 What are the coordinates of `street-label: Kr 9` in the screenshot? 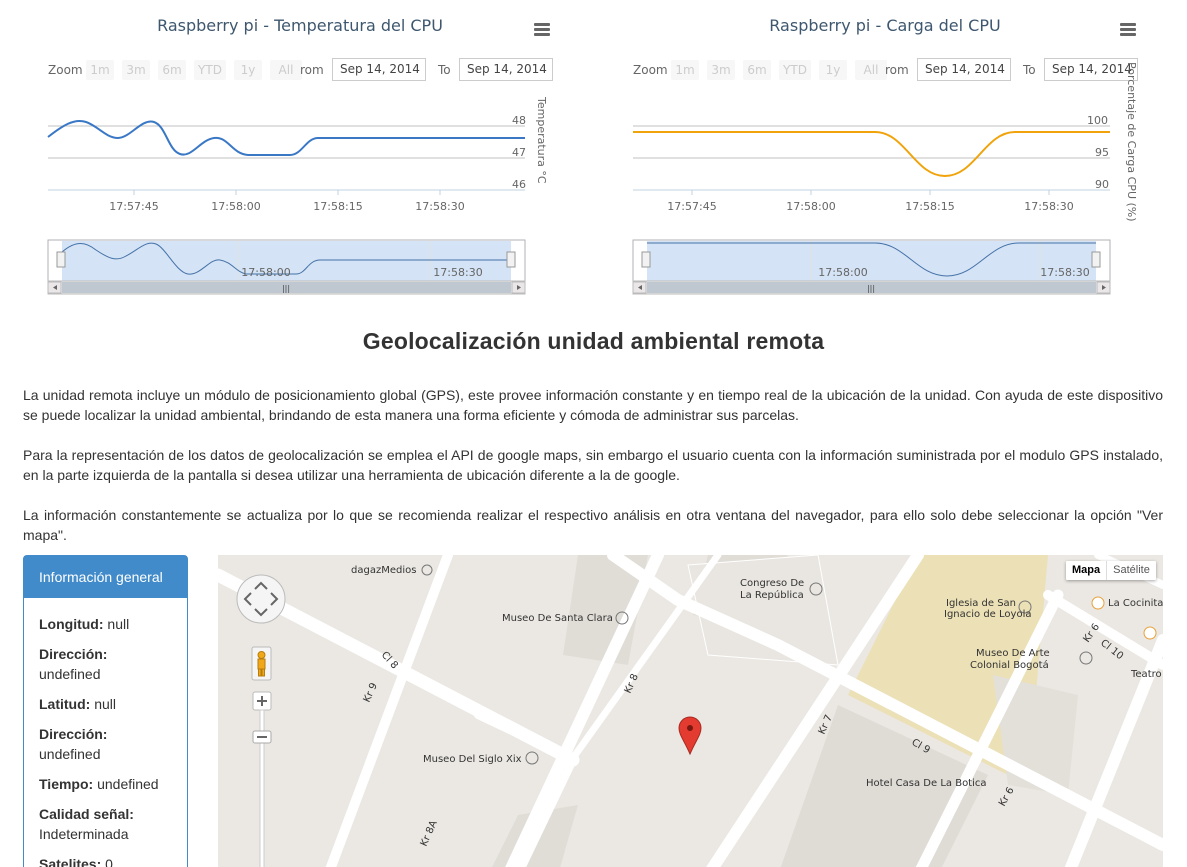 It's located at (371, 692).